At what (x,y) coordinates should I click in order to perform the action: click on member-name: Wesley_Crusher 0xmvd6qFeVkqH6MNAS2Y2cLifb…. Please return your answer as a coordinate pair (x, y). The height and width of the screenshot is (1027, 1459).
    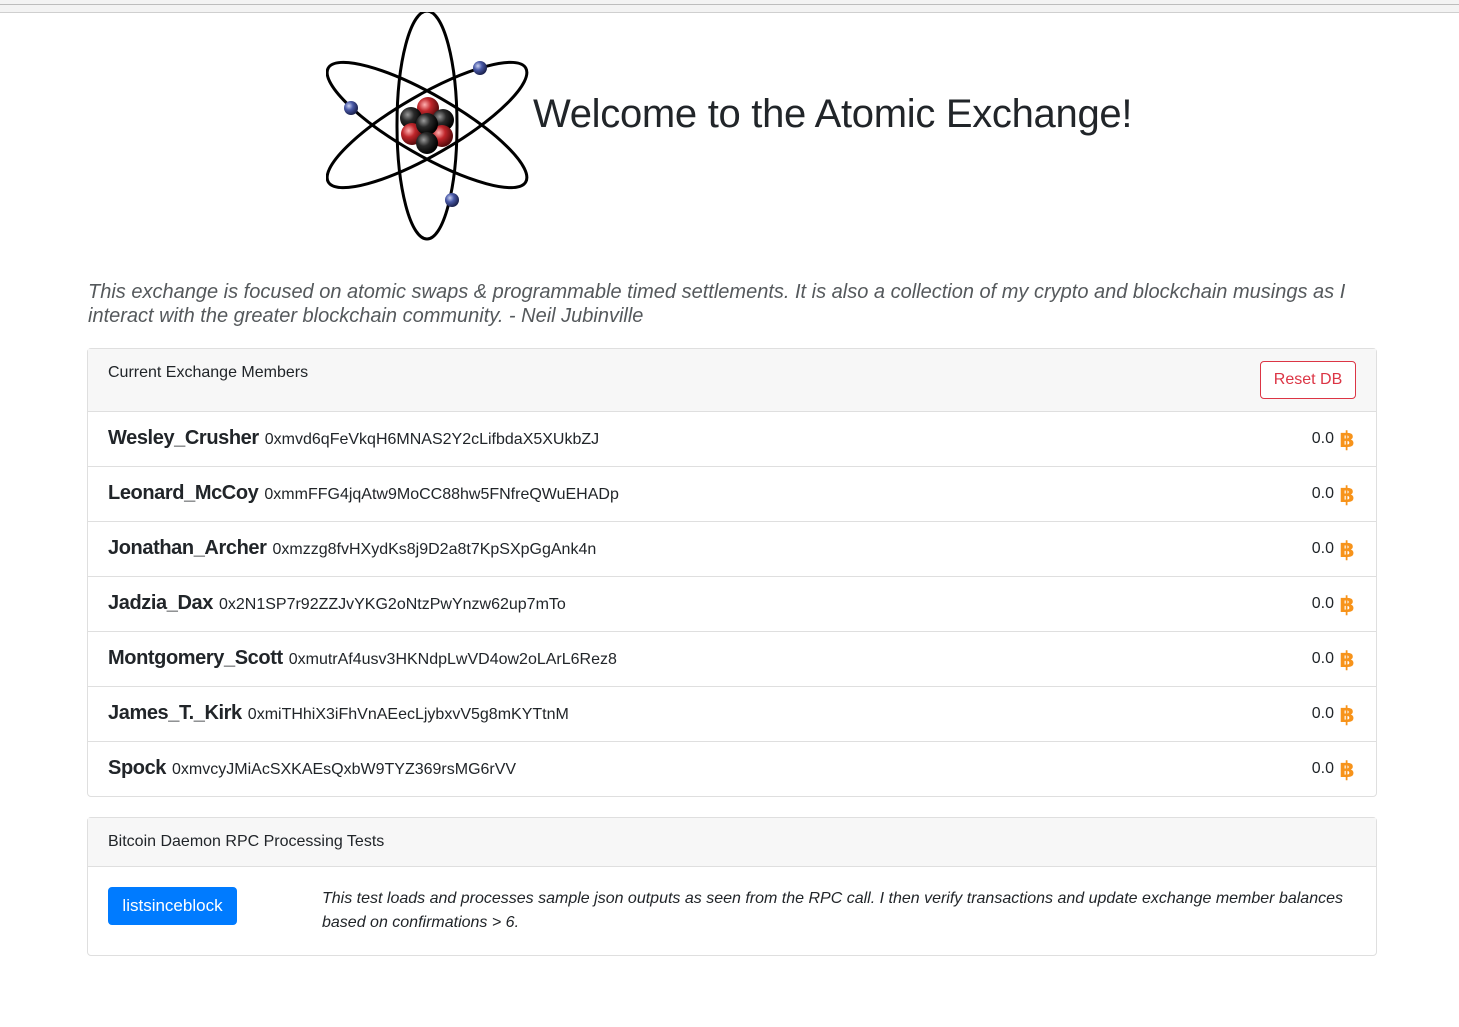
    Looking at the image, I should click on (353, 438).